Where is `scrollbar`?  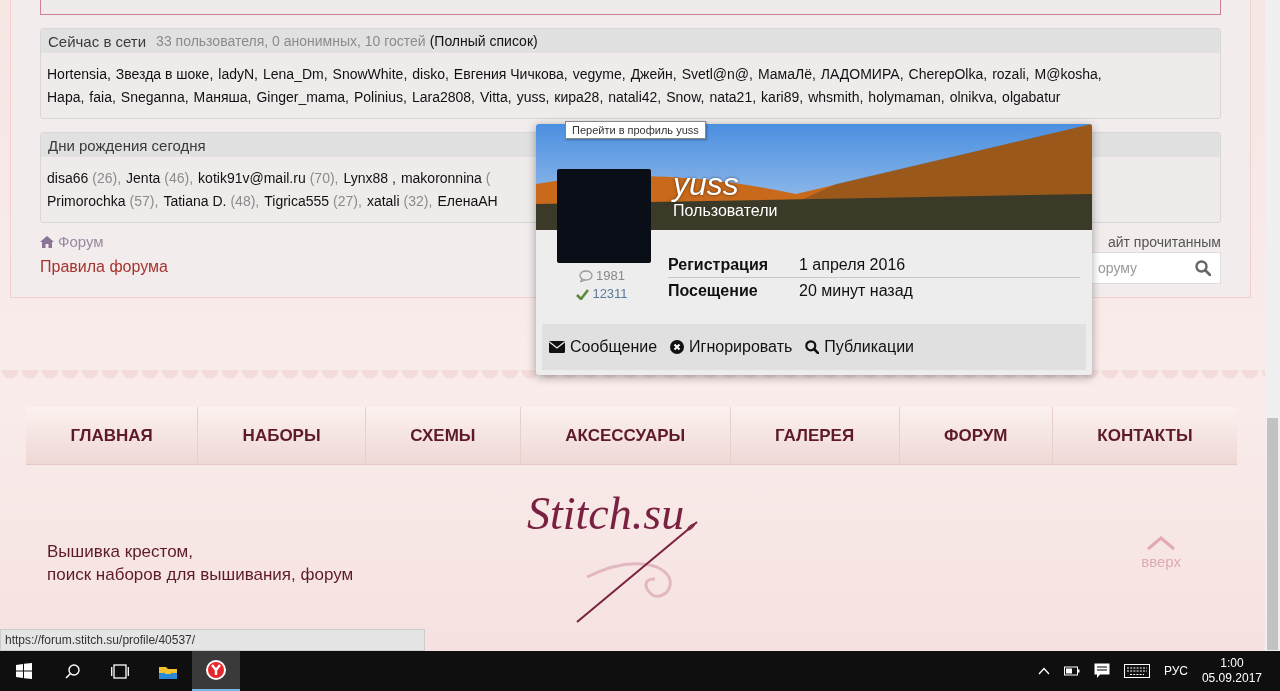
scrollbar is located at coordinates (1272, 325).